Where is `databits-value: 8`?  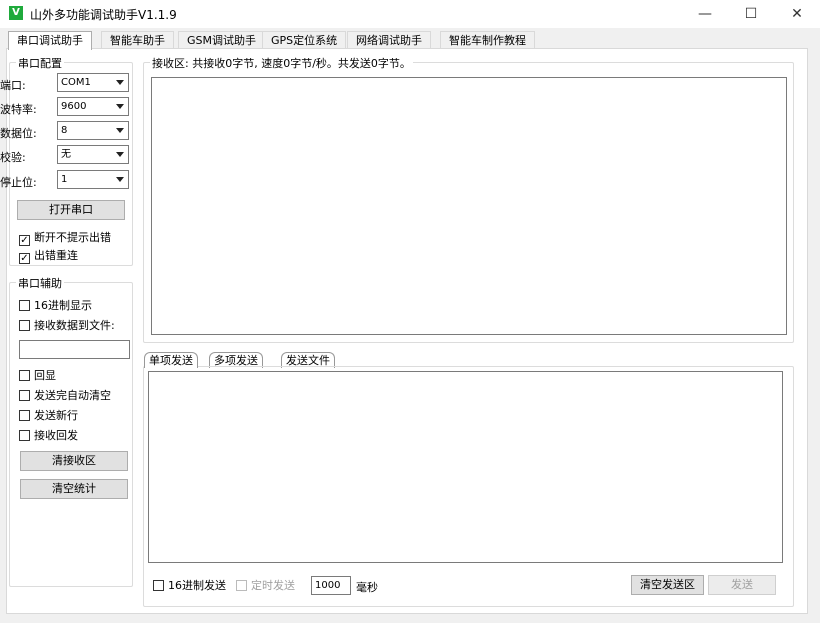 databits-value: 8 is located at coordinates (64, 130).